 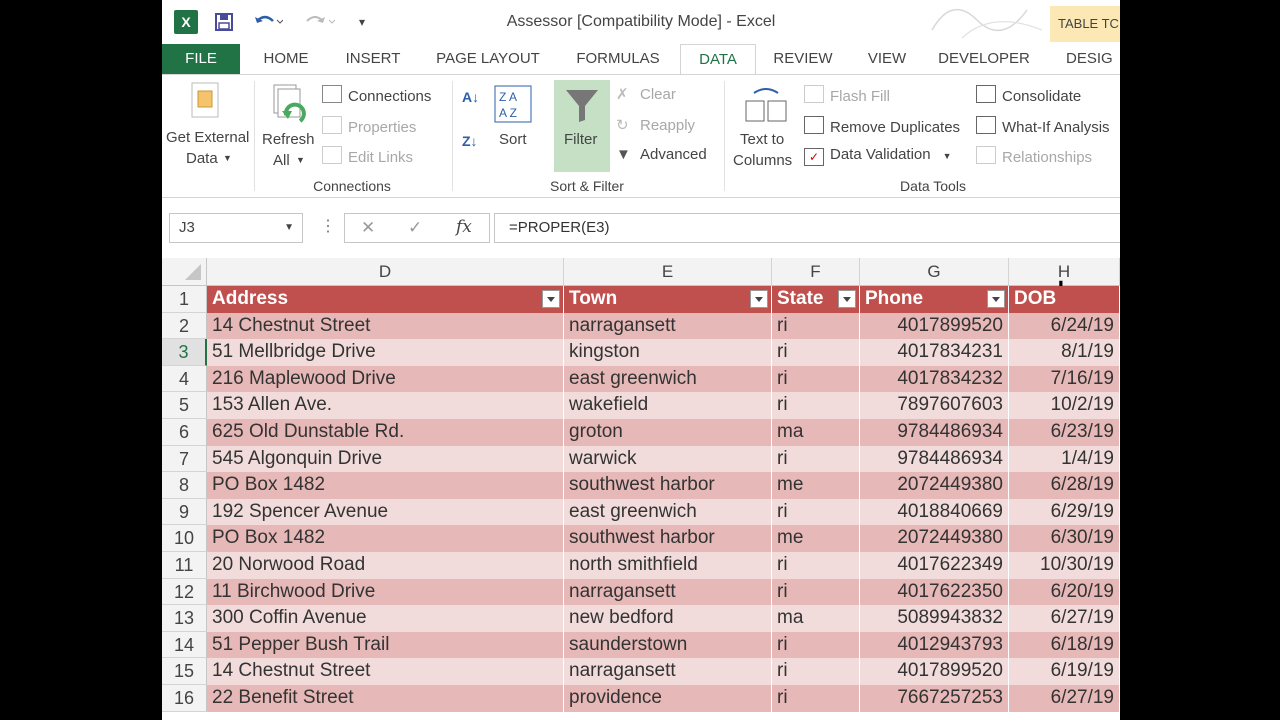 I want to click on table-cell-dob: 7/16/19, so click(x=1064, y=379).